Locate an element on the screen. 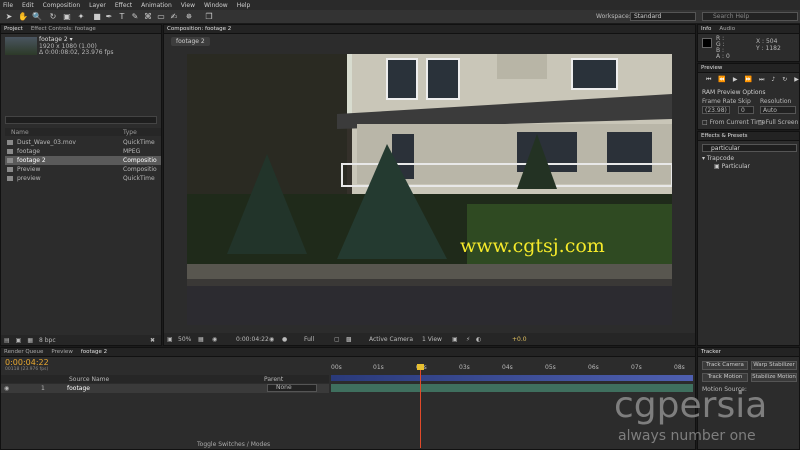  zoom-tool-icon: 🔍 is located at coordinates (37, 17).